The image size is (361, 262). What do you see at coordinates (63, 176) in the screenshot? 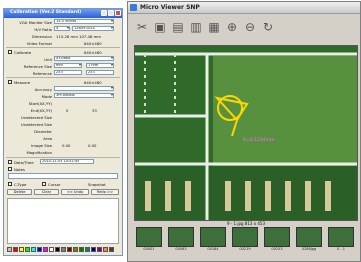
I see `notes-input` at bounding box center [63, 176].